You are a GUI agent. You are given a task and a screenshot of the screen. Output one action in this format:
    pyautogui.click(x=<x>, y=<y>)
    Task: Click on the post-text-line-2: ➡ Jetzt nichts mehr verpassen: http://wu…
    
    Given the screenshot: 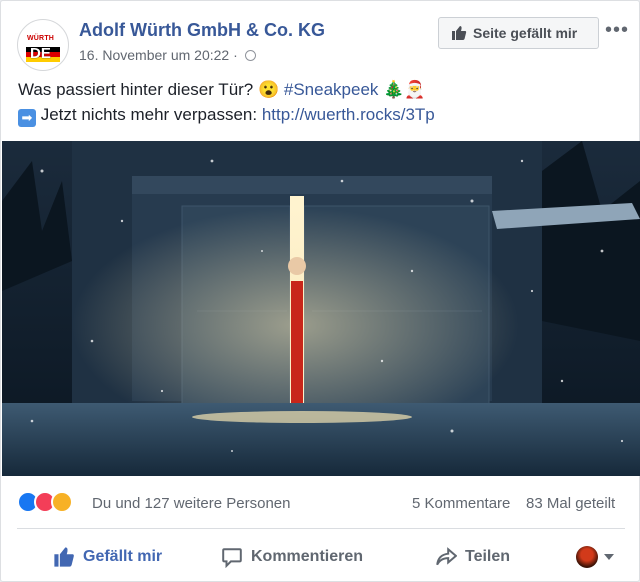 What is the action you would take?
    pyautogui.click(x=226, y=116)
    